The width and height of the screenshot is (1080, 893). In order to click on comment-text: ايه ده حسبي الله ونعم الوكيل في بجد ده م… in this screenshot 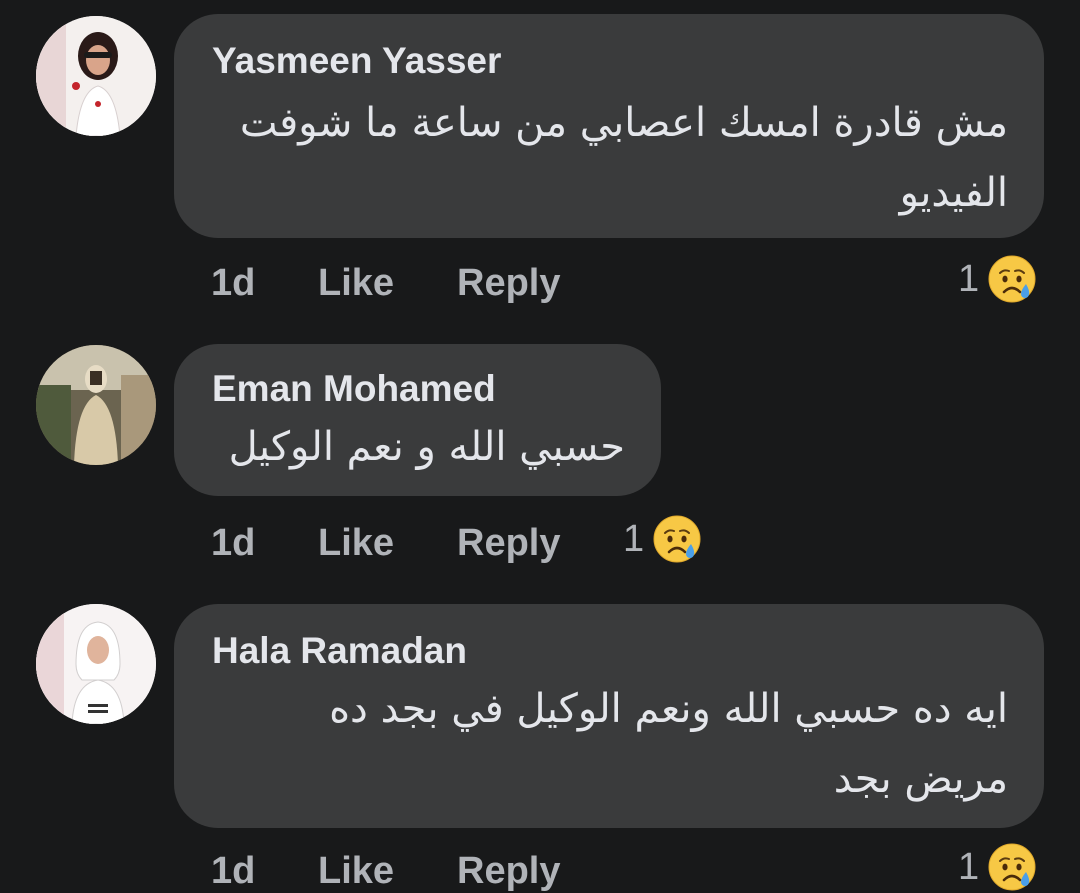, I will do `click(668, 744)`.